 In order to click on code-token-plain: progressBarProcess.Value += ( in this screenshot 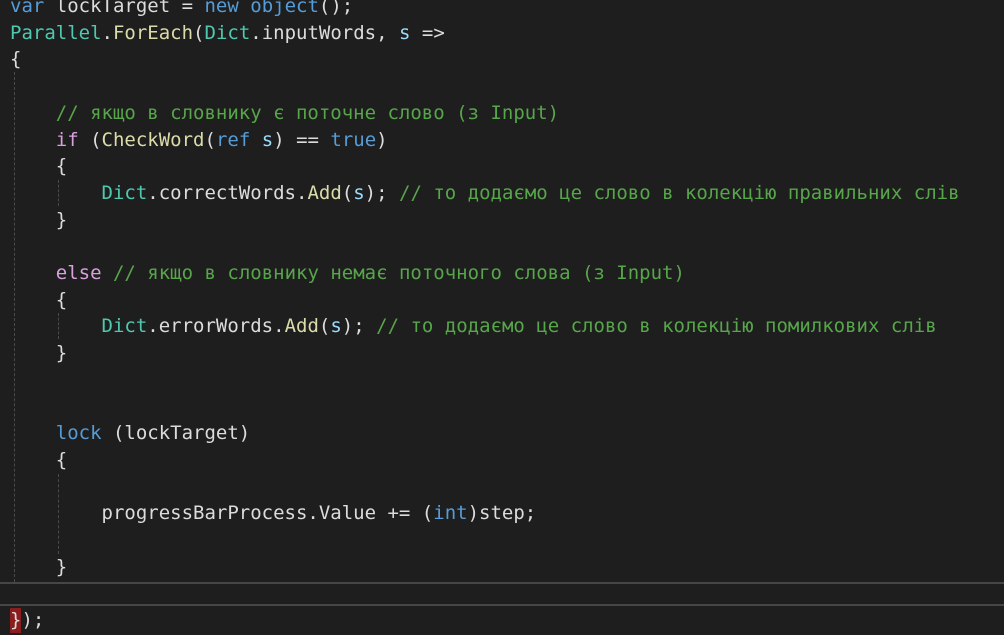, I will do `click(222, 513)`.